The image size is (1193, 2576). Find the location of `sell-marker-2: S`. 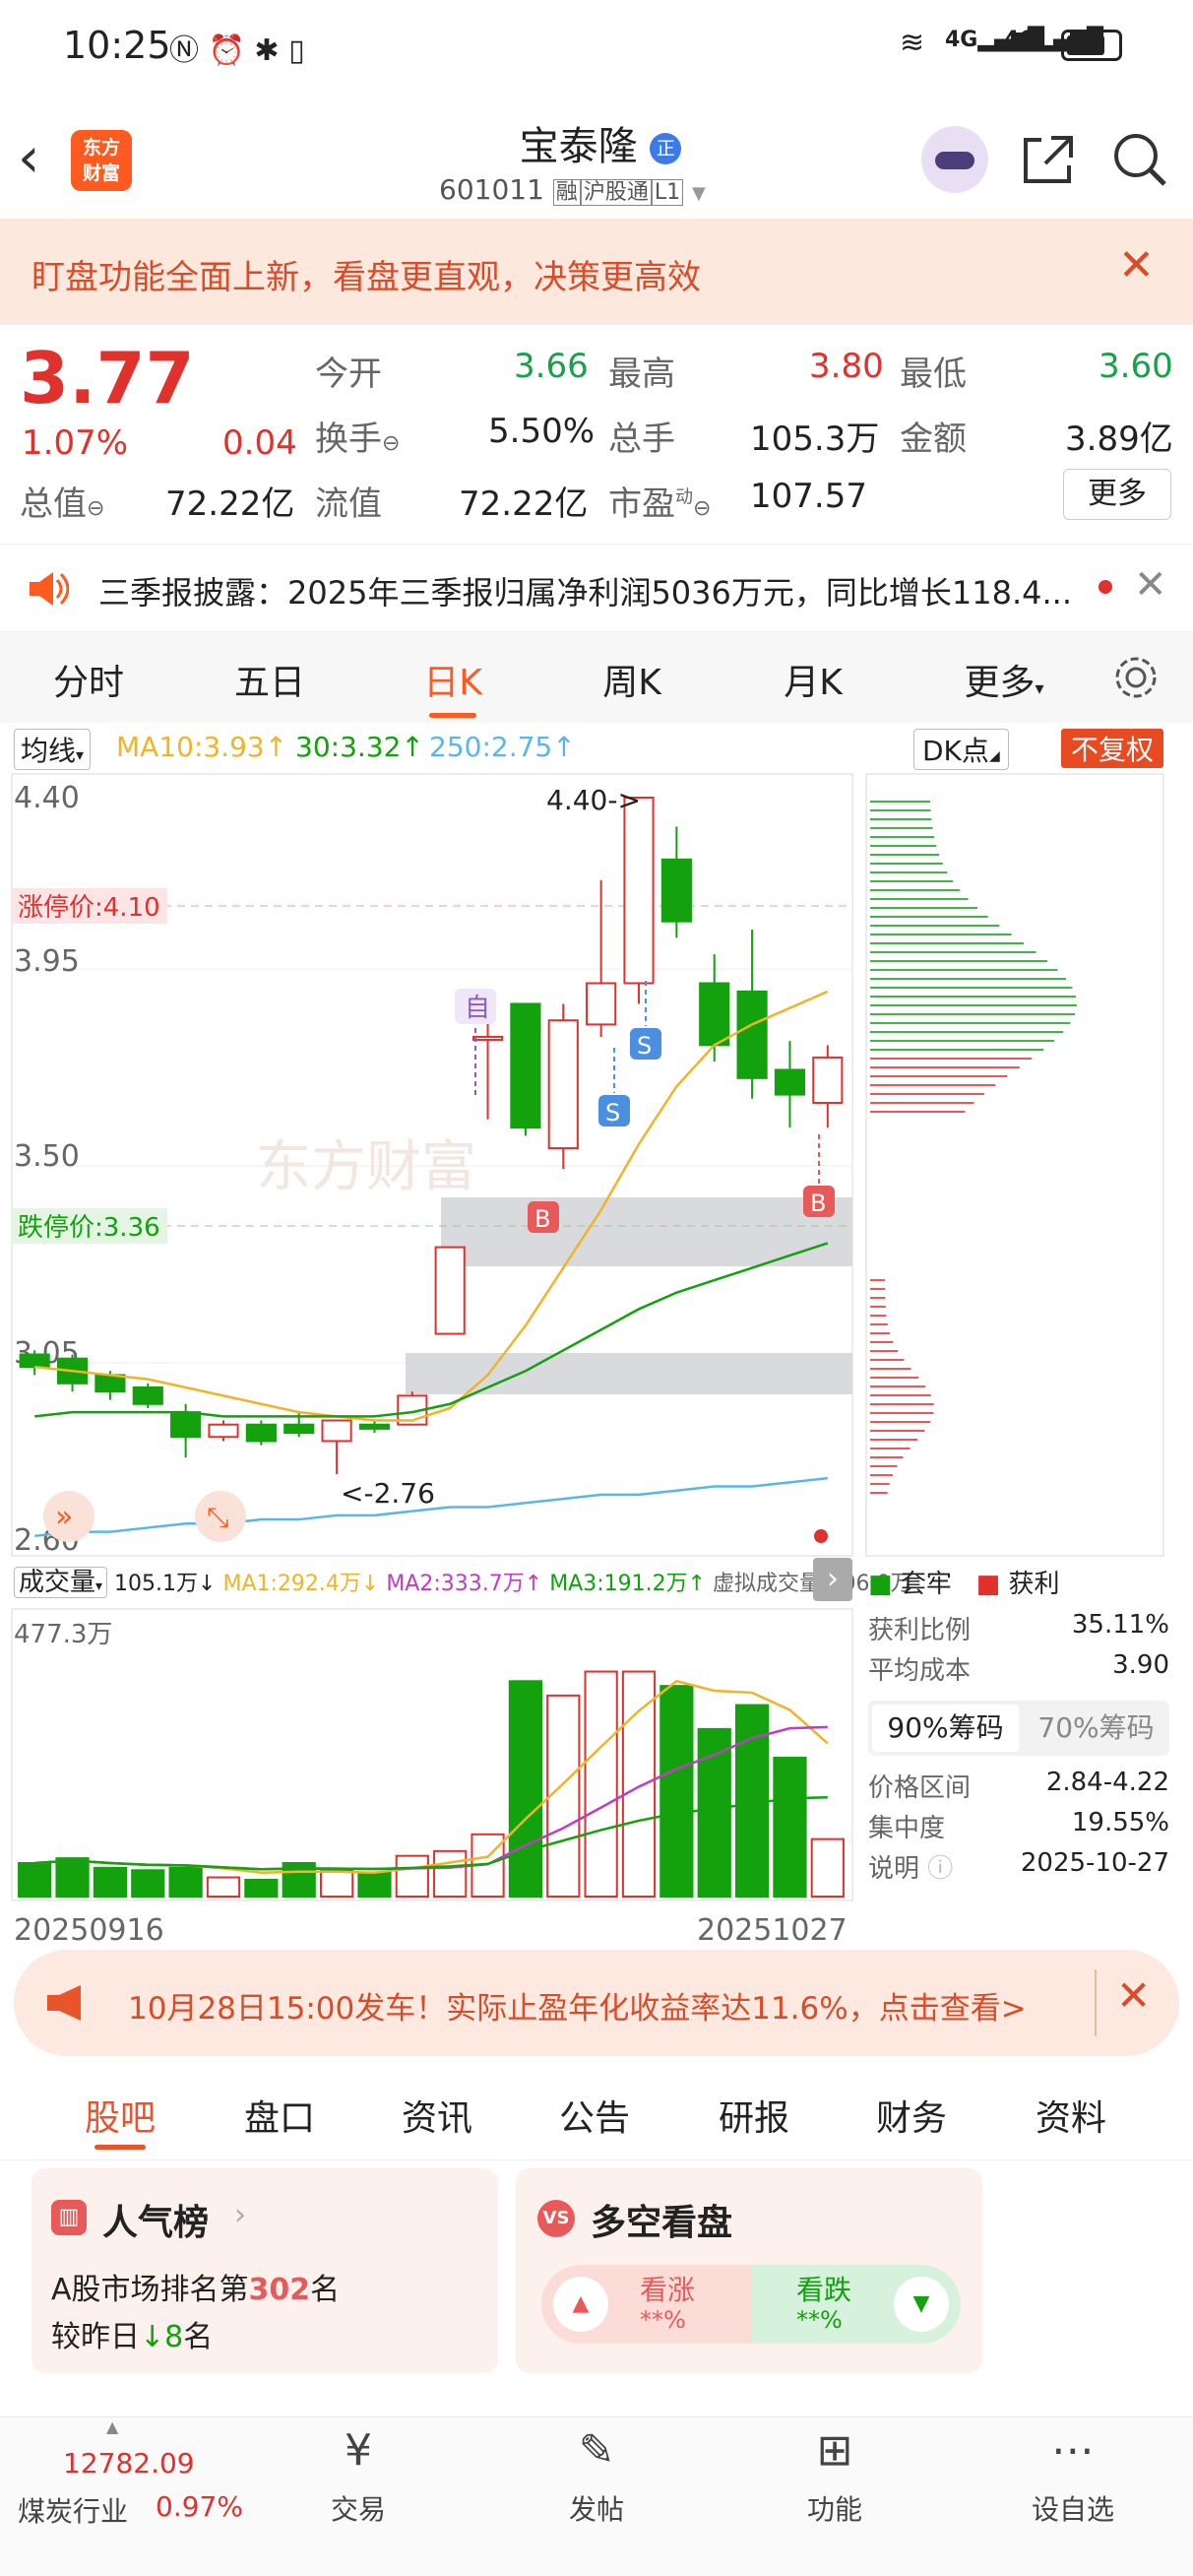

sell-marker-2: S is located at coordinates (645, 1044).